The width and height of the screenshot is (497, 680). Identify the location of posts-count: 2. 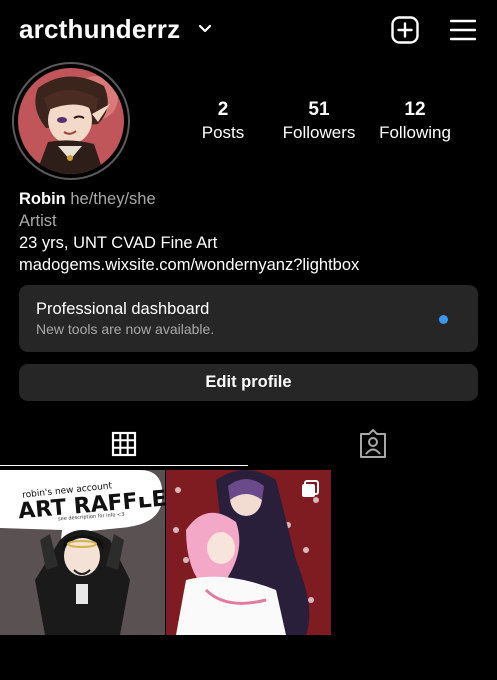
(223, 109).